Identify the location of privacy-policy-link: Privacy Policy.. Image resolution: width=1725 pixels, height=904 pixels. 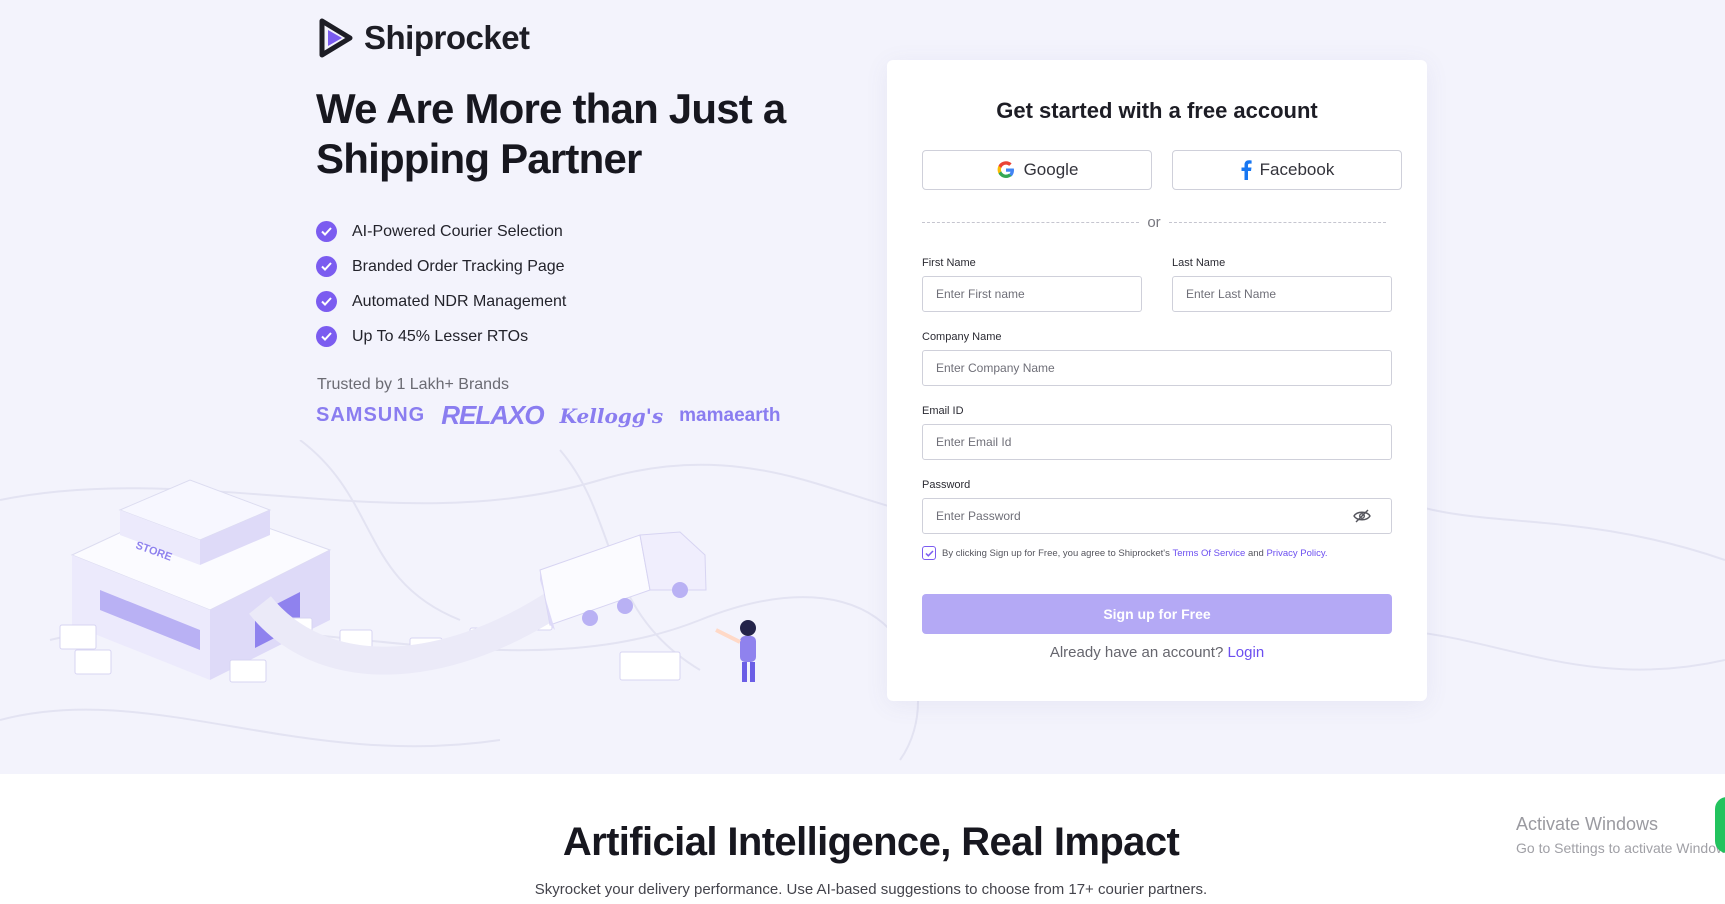
(1296, 553).